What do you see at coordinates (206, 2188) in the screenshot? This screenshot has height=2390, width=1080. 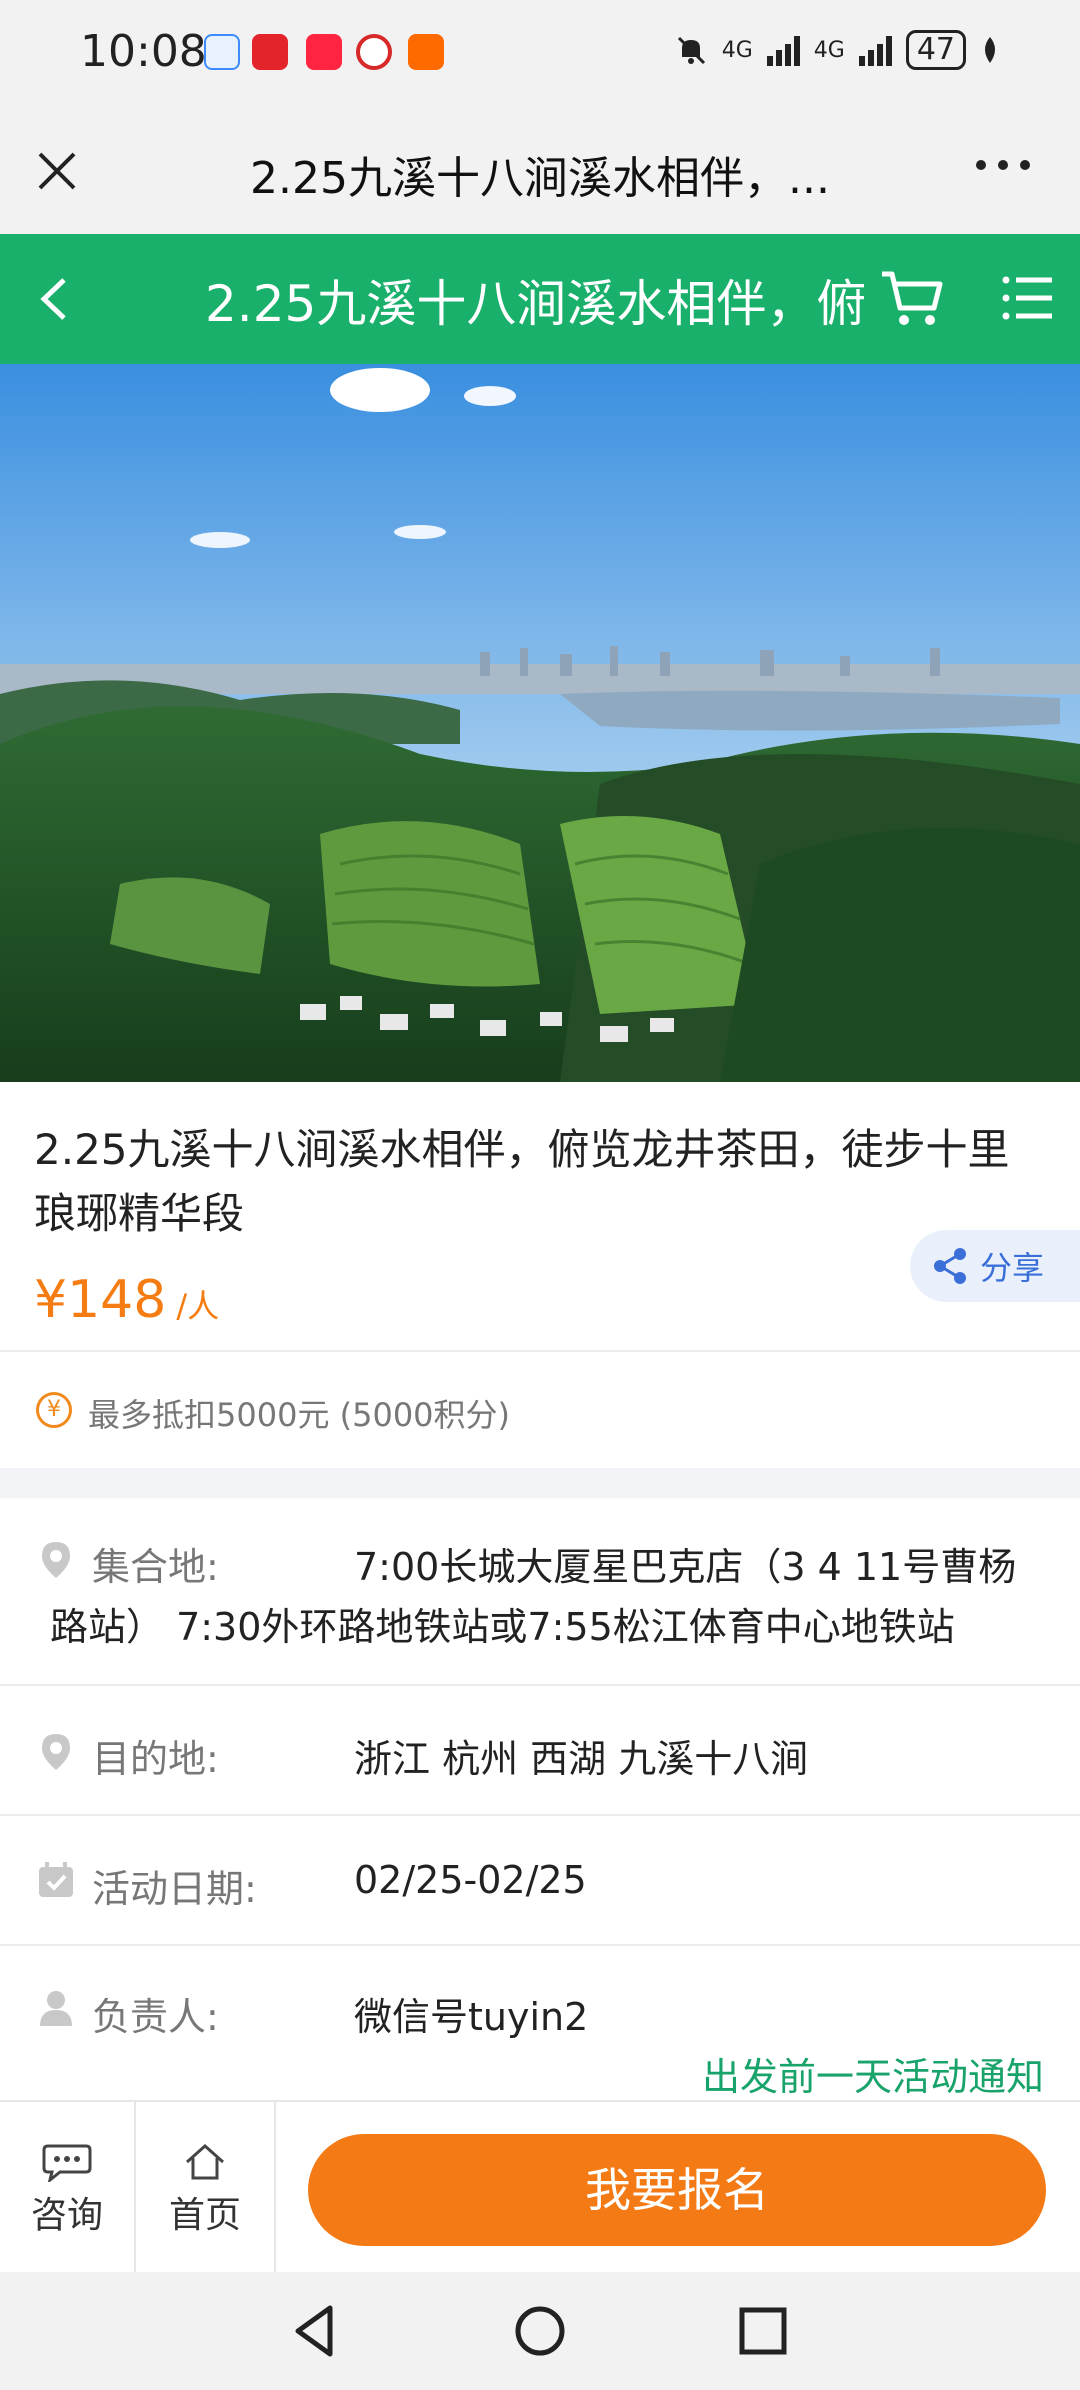 I see `home-button: 首页` at bounding box center [206, 2188].